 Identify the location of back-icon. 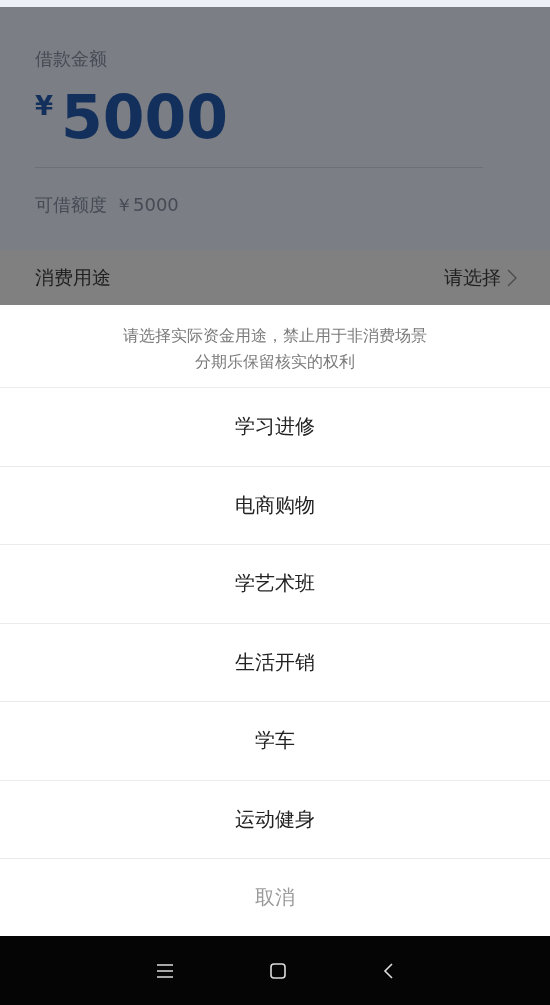
(388, 970).